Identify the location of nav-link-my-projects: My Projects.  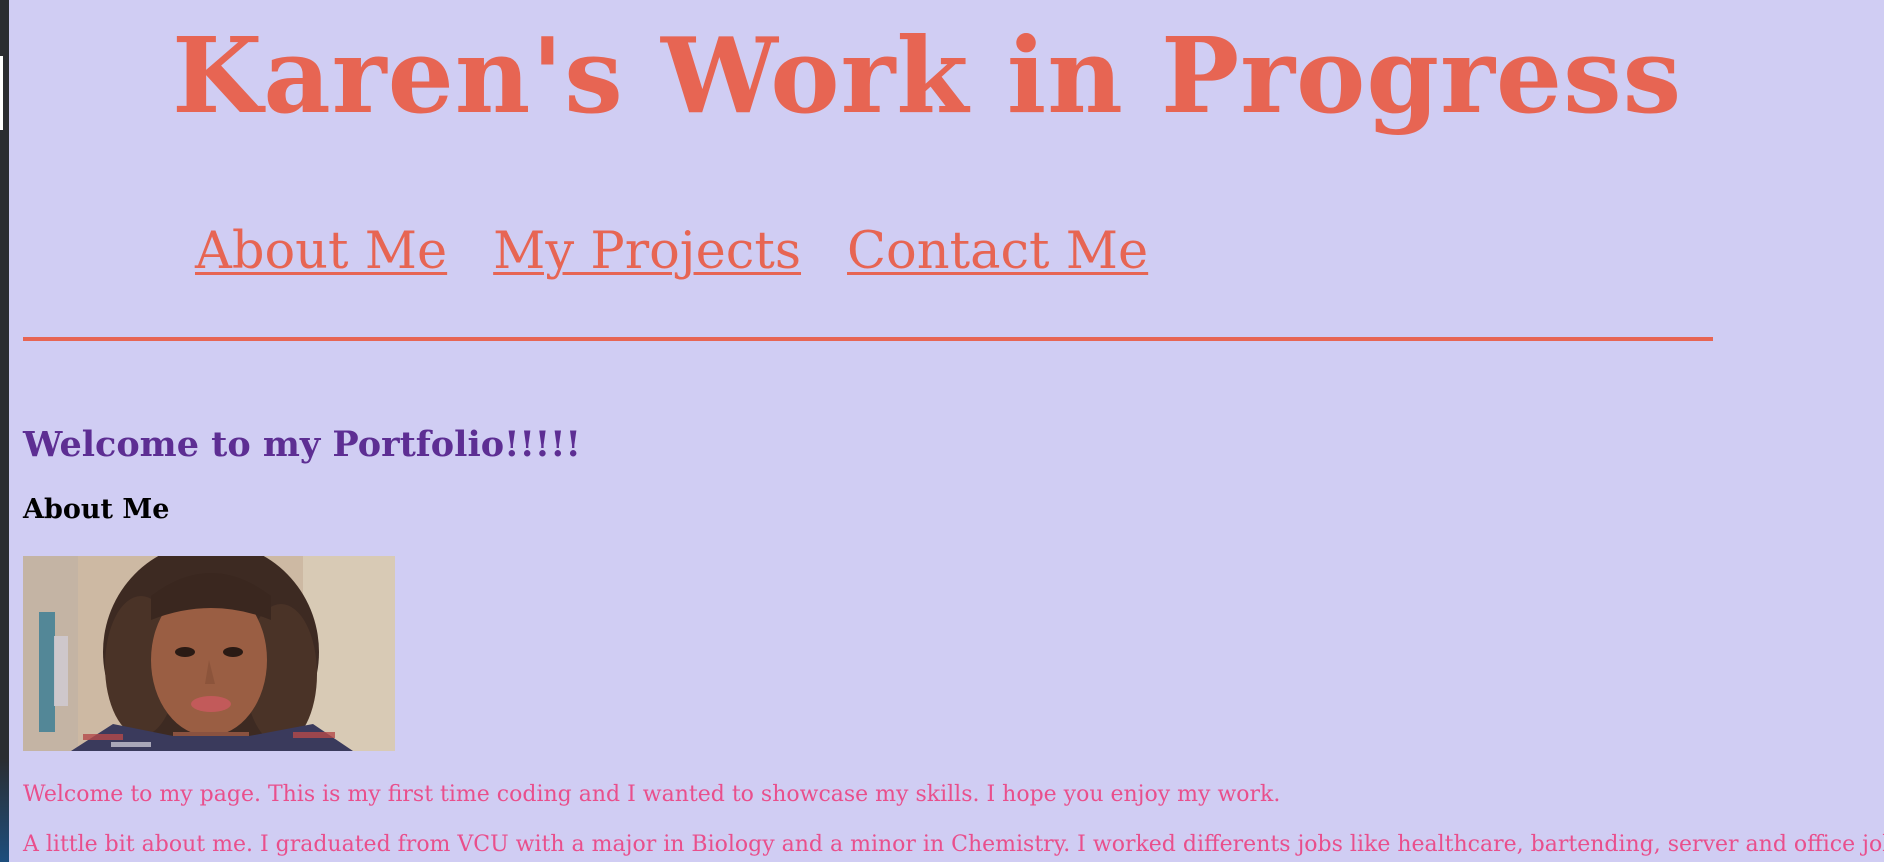
(647, 252).